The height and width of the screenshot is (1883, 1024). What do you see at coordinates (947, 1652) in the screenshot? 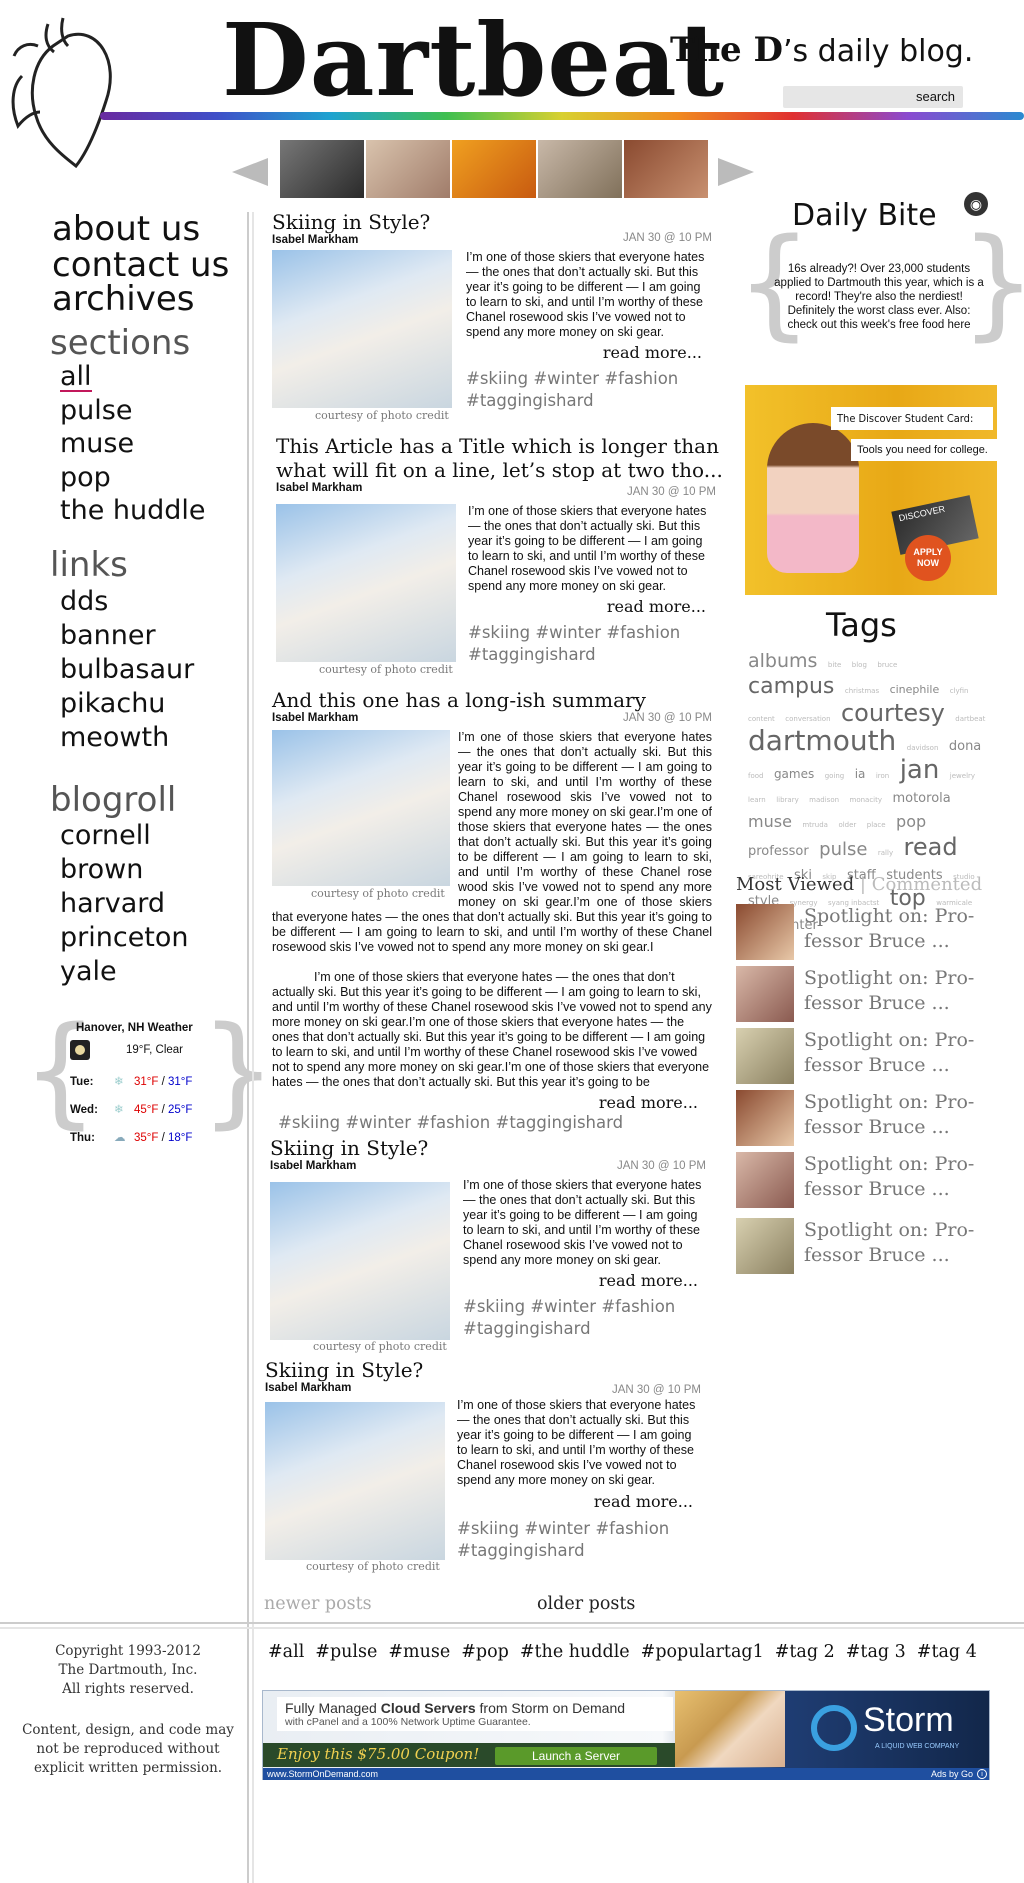
I see `footer-tag-link: #tag 4` at bounding box center [947, 1652].